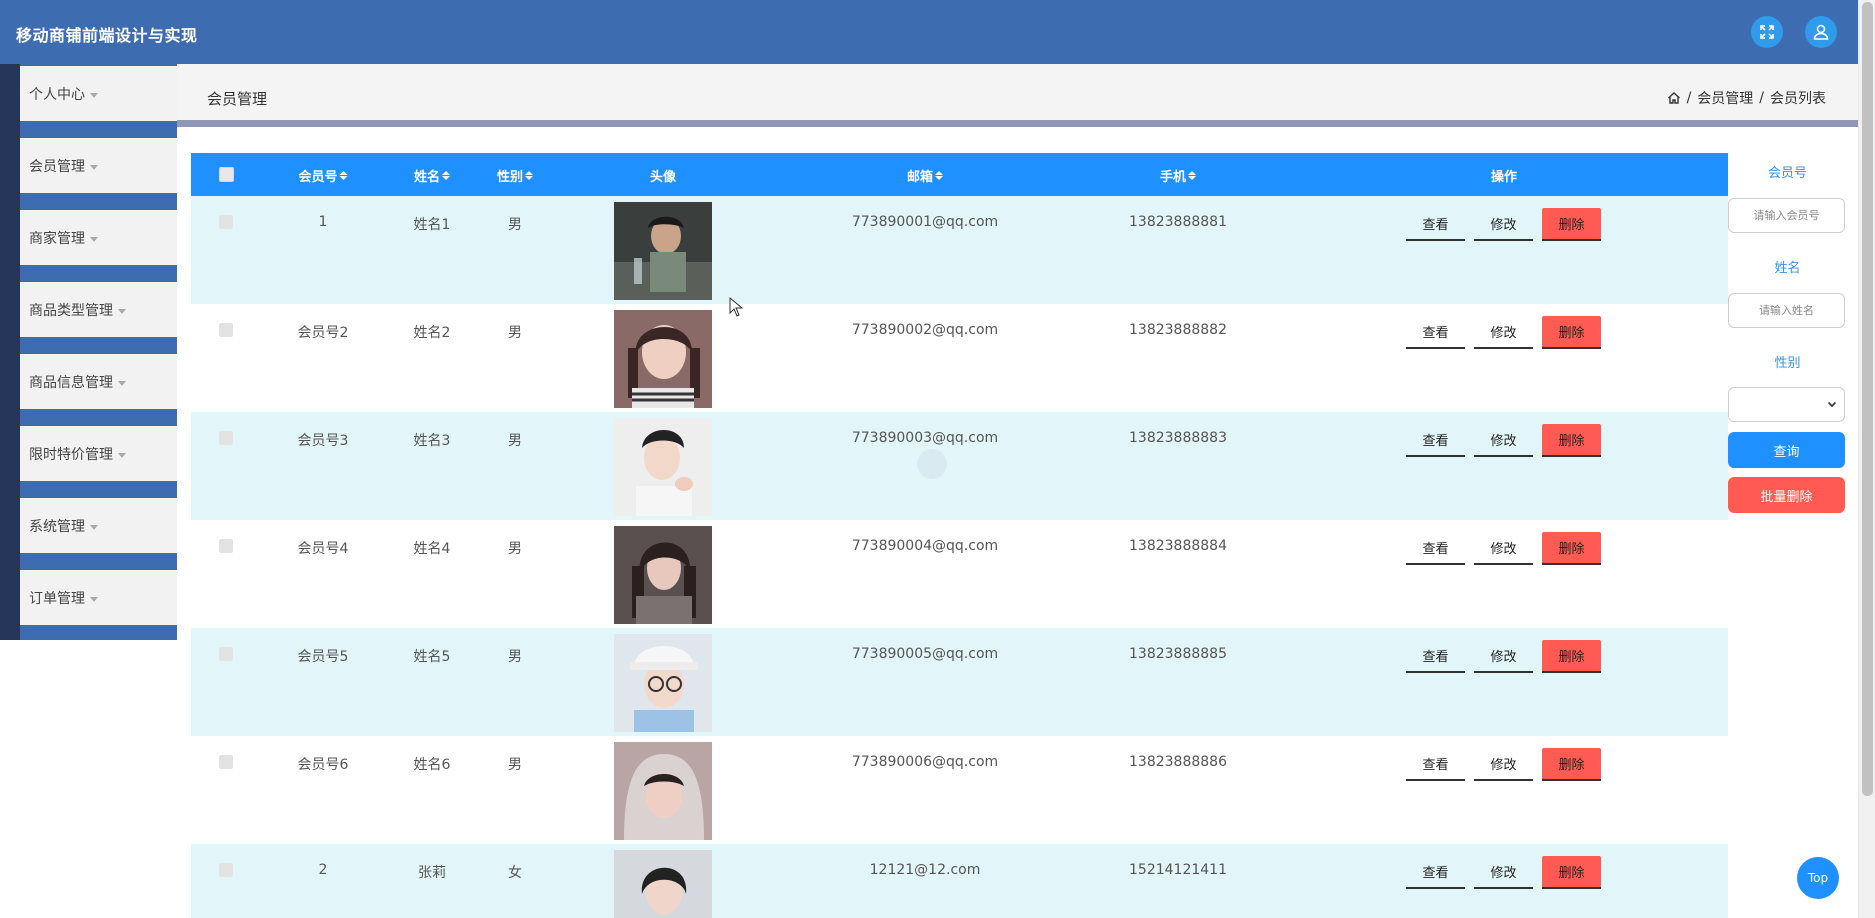  I want to click on gender-select, so click(1786, 404).